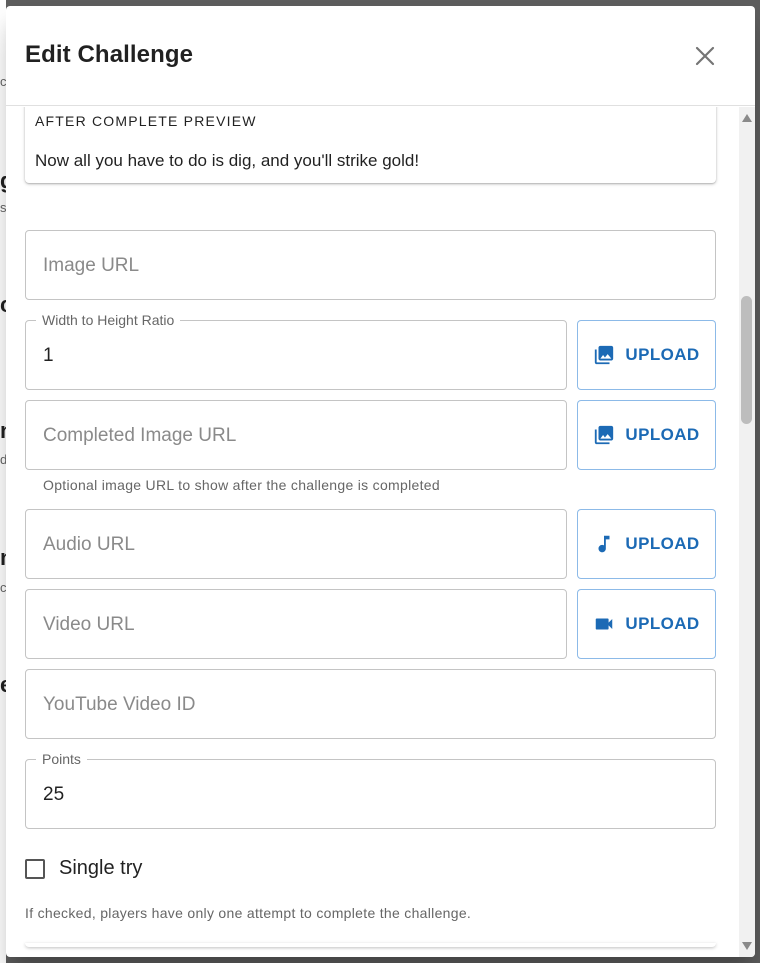 Image resolution: width=760 pixels, height=963 pixels. I want to click on dialog-title: Edit Challenge, so click(109, 54).